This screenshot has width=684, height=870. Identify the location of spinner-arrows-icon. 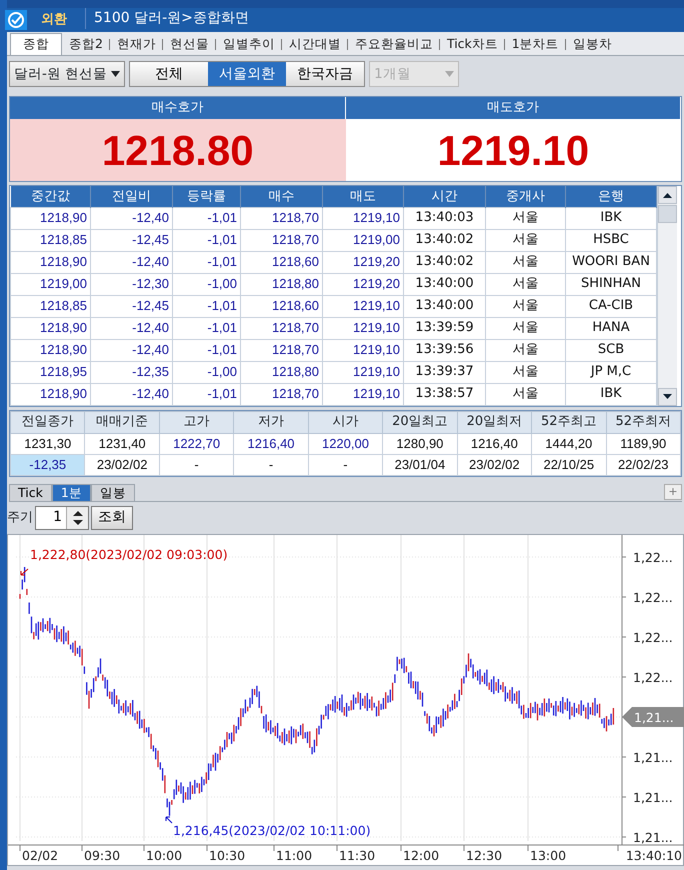
(77, 518).